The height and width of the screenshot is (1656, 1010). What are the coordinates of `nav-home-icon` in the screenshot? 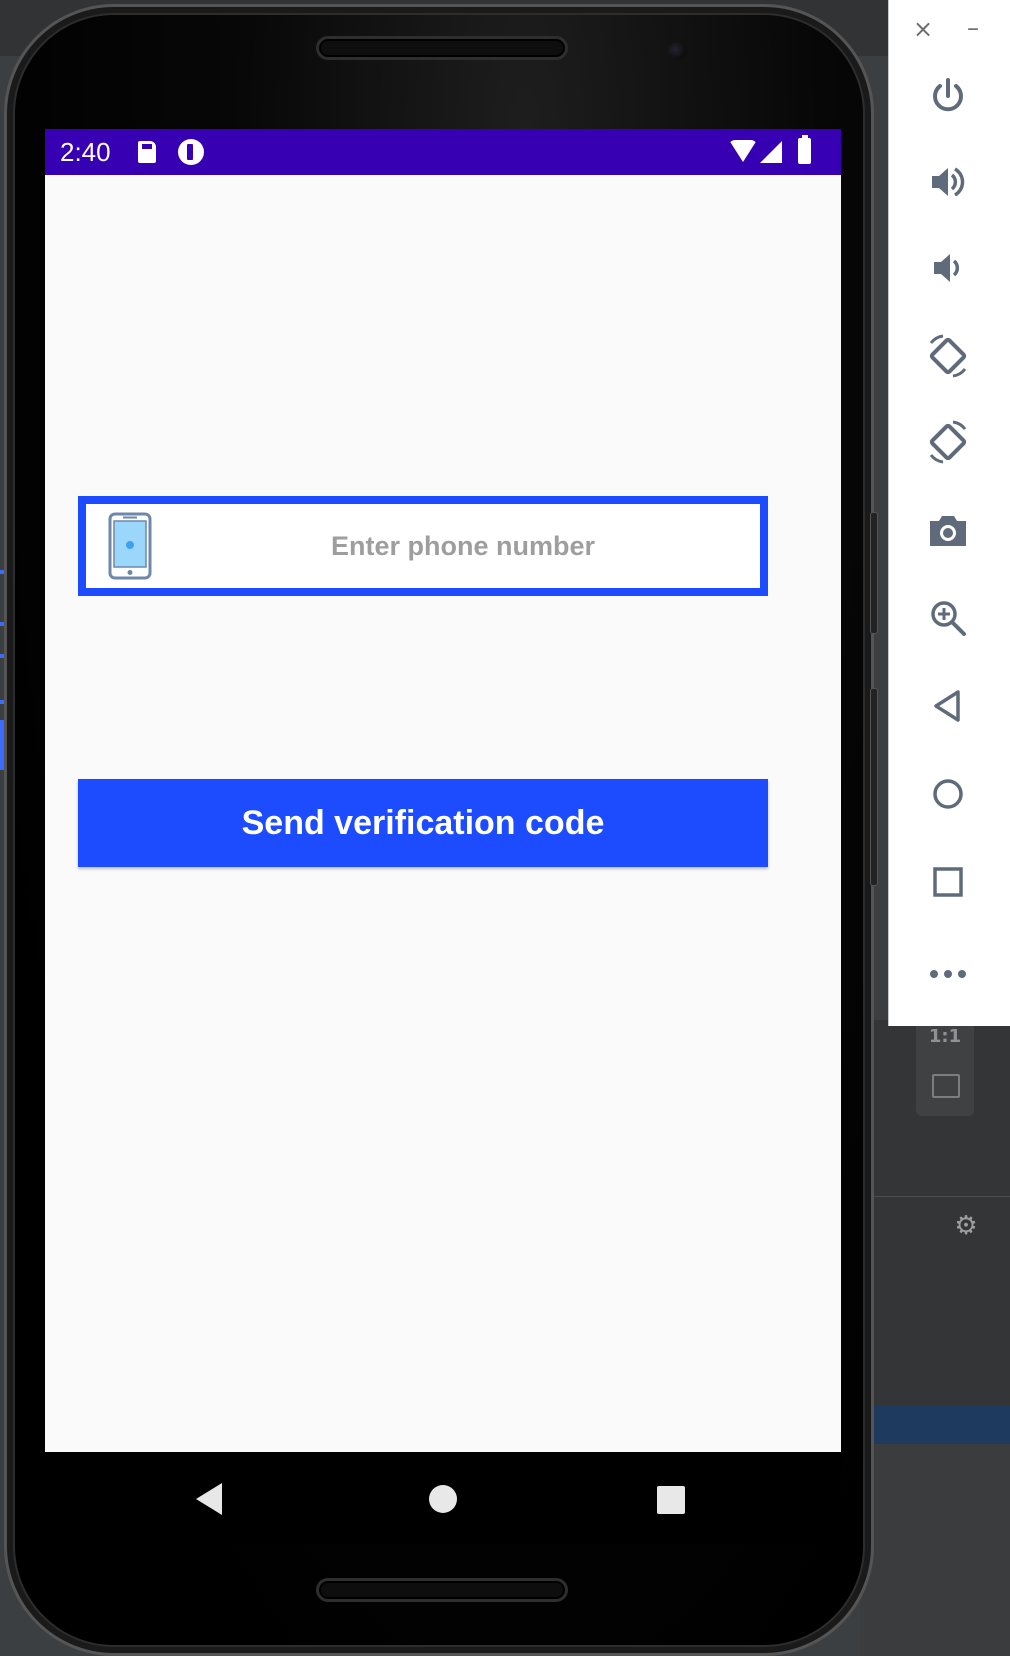 It's located at (443, 1499).